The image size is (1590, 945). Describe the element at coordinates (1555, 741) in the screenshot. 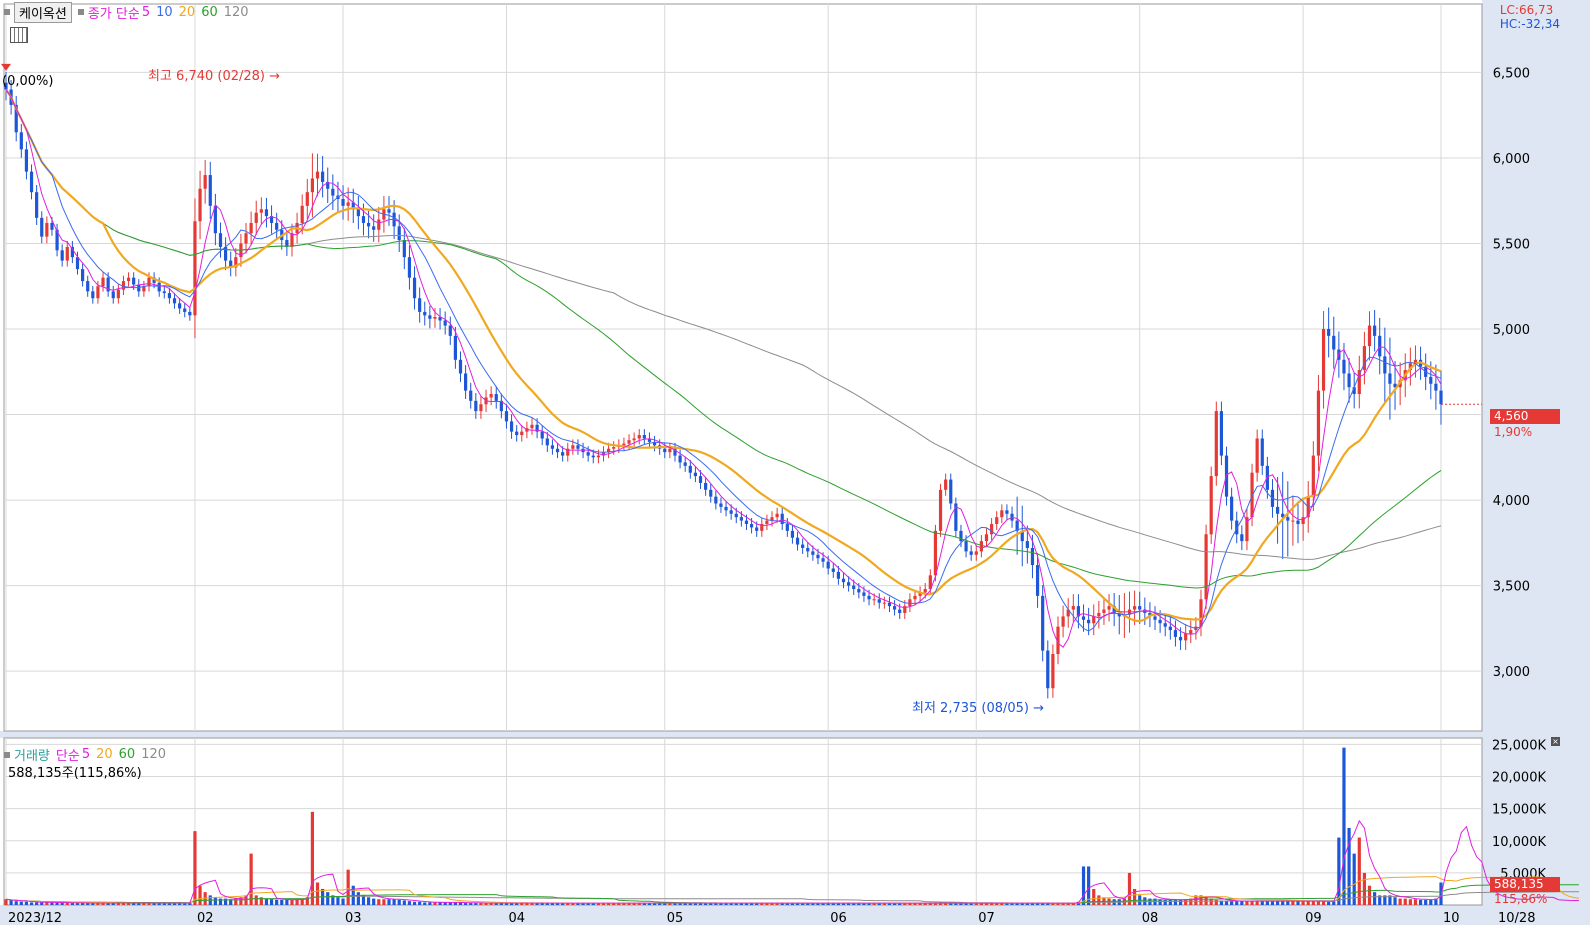

I see `close-panel-icon: ×` at that location.